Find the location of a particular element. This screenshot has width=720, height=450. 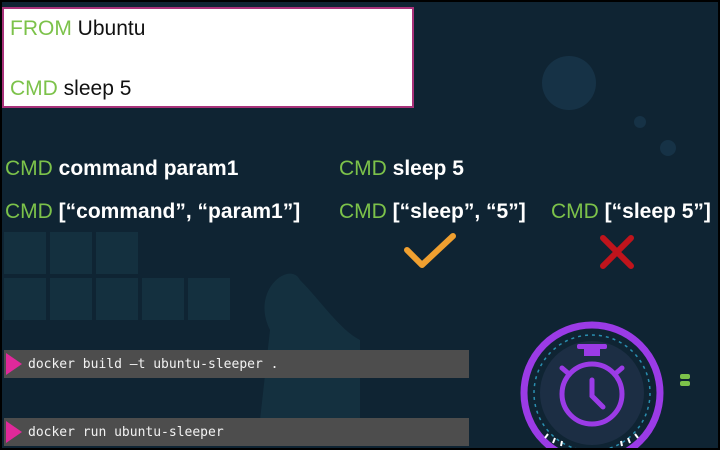

cmd-argument: sleep 5 is located at coordinates (97, 88).